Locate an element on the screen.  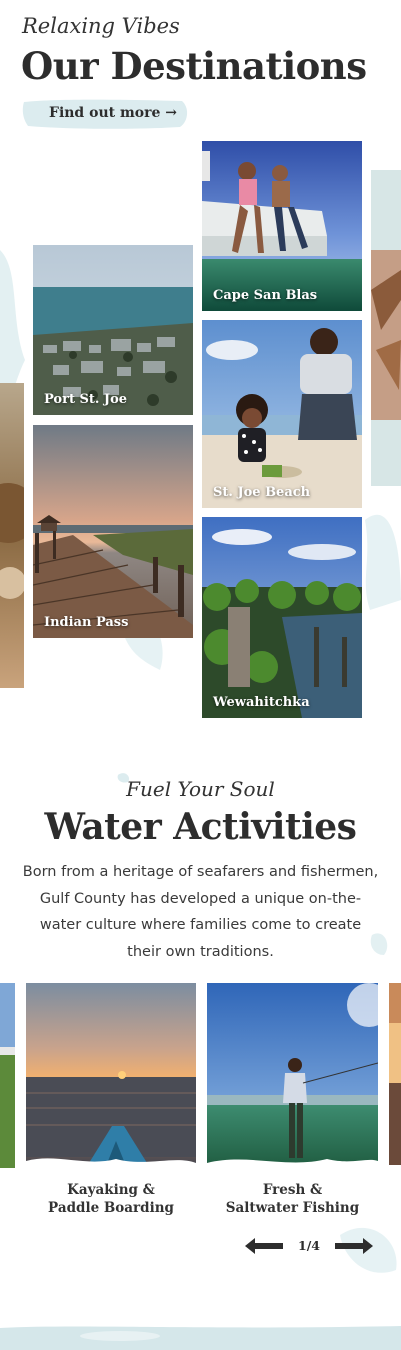
starfish-photo is located at coordinates (386, 328).